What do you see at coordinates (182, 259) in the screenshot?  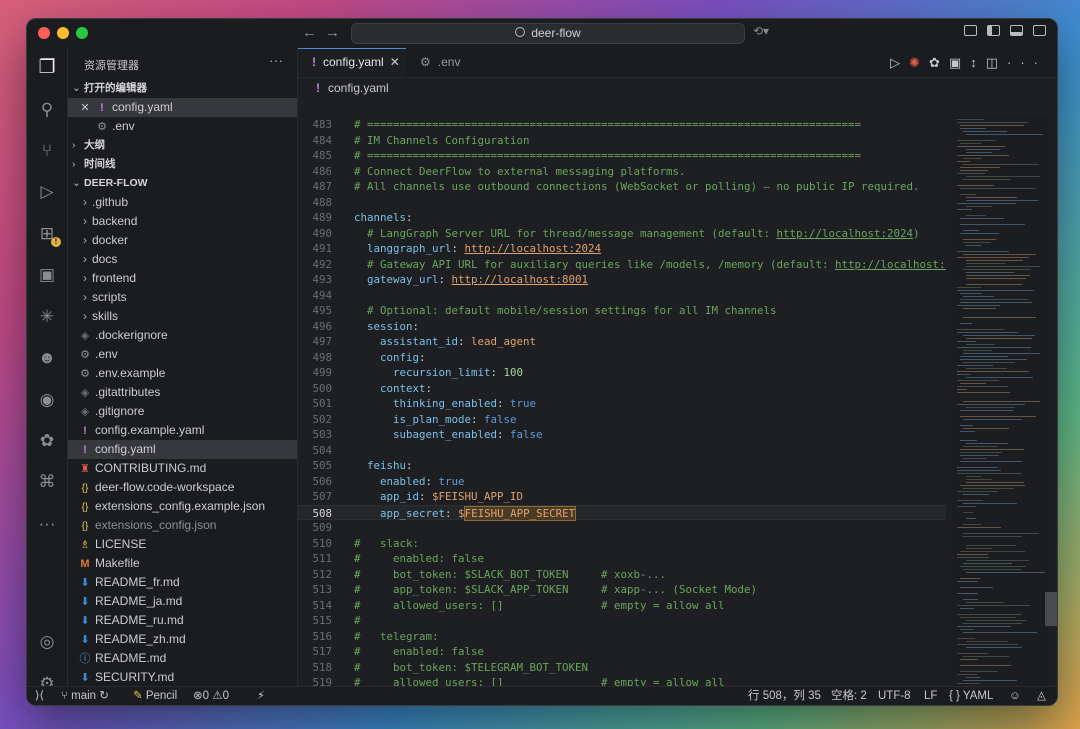 I see `folder-row: › docs` at bounding box center [182, 259].